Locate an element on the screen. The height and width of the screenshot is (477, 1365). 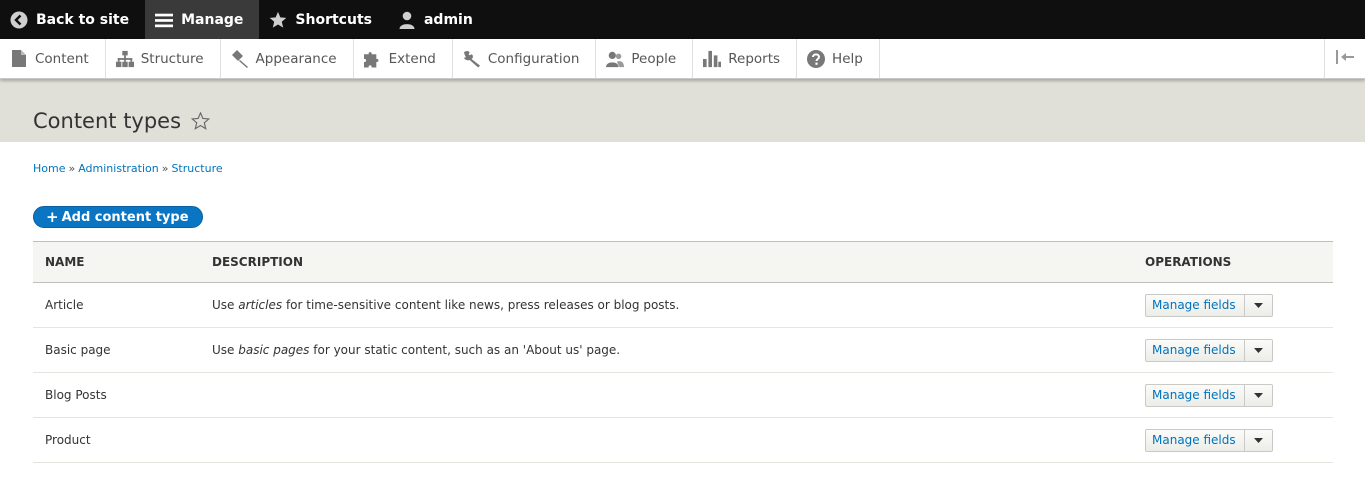
breadcrumb-administration: Administration is located at coordinates (118, 168).